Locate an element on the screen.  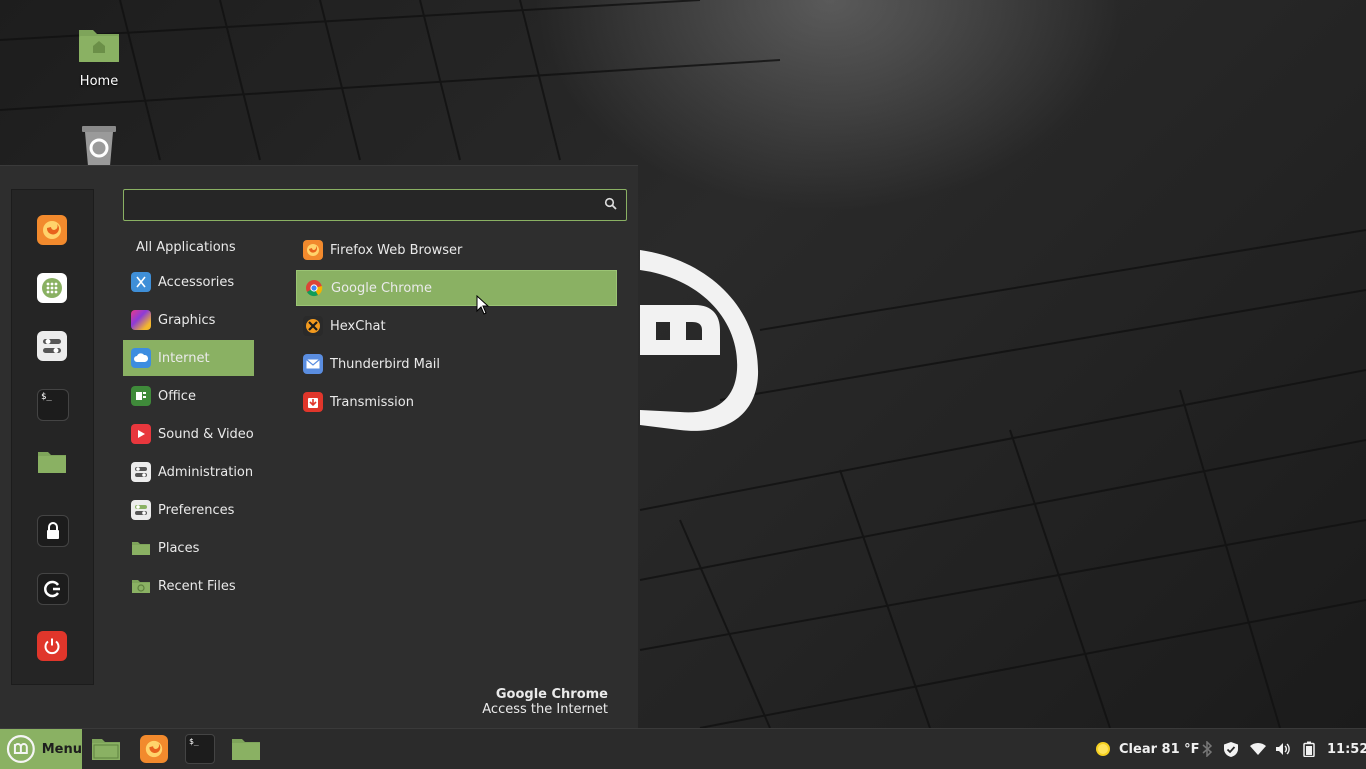
fav-software-manager is located at coordinates (52, 288).